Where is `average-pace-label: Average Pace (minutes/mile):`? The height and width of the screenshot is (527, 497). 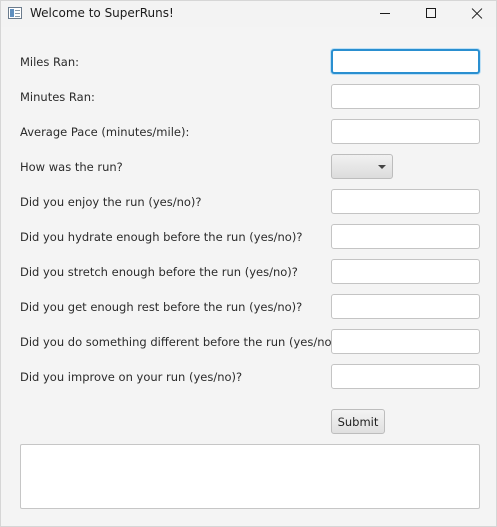
average-pace-label: Average Pace (minutes/mile): is located at coordinates (105, 132).